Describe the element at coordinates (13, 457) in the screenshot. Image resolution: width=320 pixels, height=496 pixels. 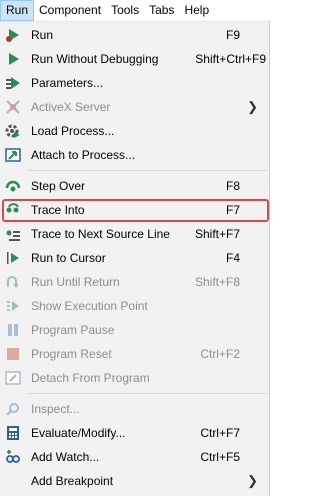
I see `add-watch-icon` at that location.